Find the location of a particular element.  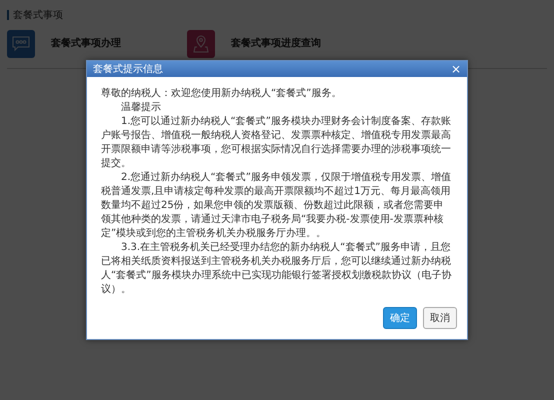

tile-label: 套餐式事项进度查询 is located at coordinates (276, 43).